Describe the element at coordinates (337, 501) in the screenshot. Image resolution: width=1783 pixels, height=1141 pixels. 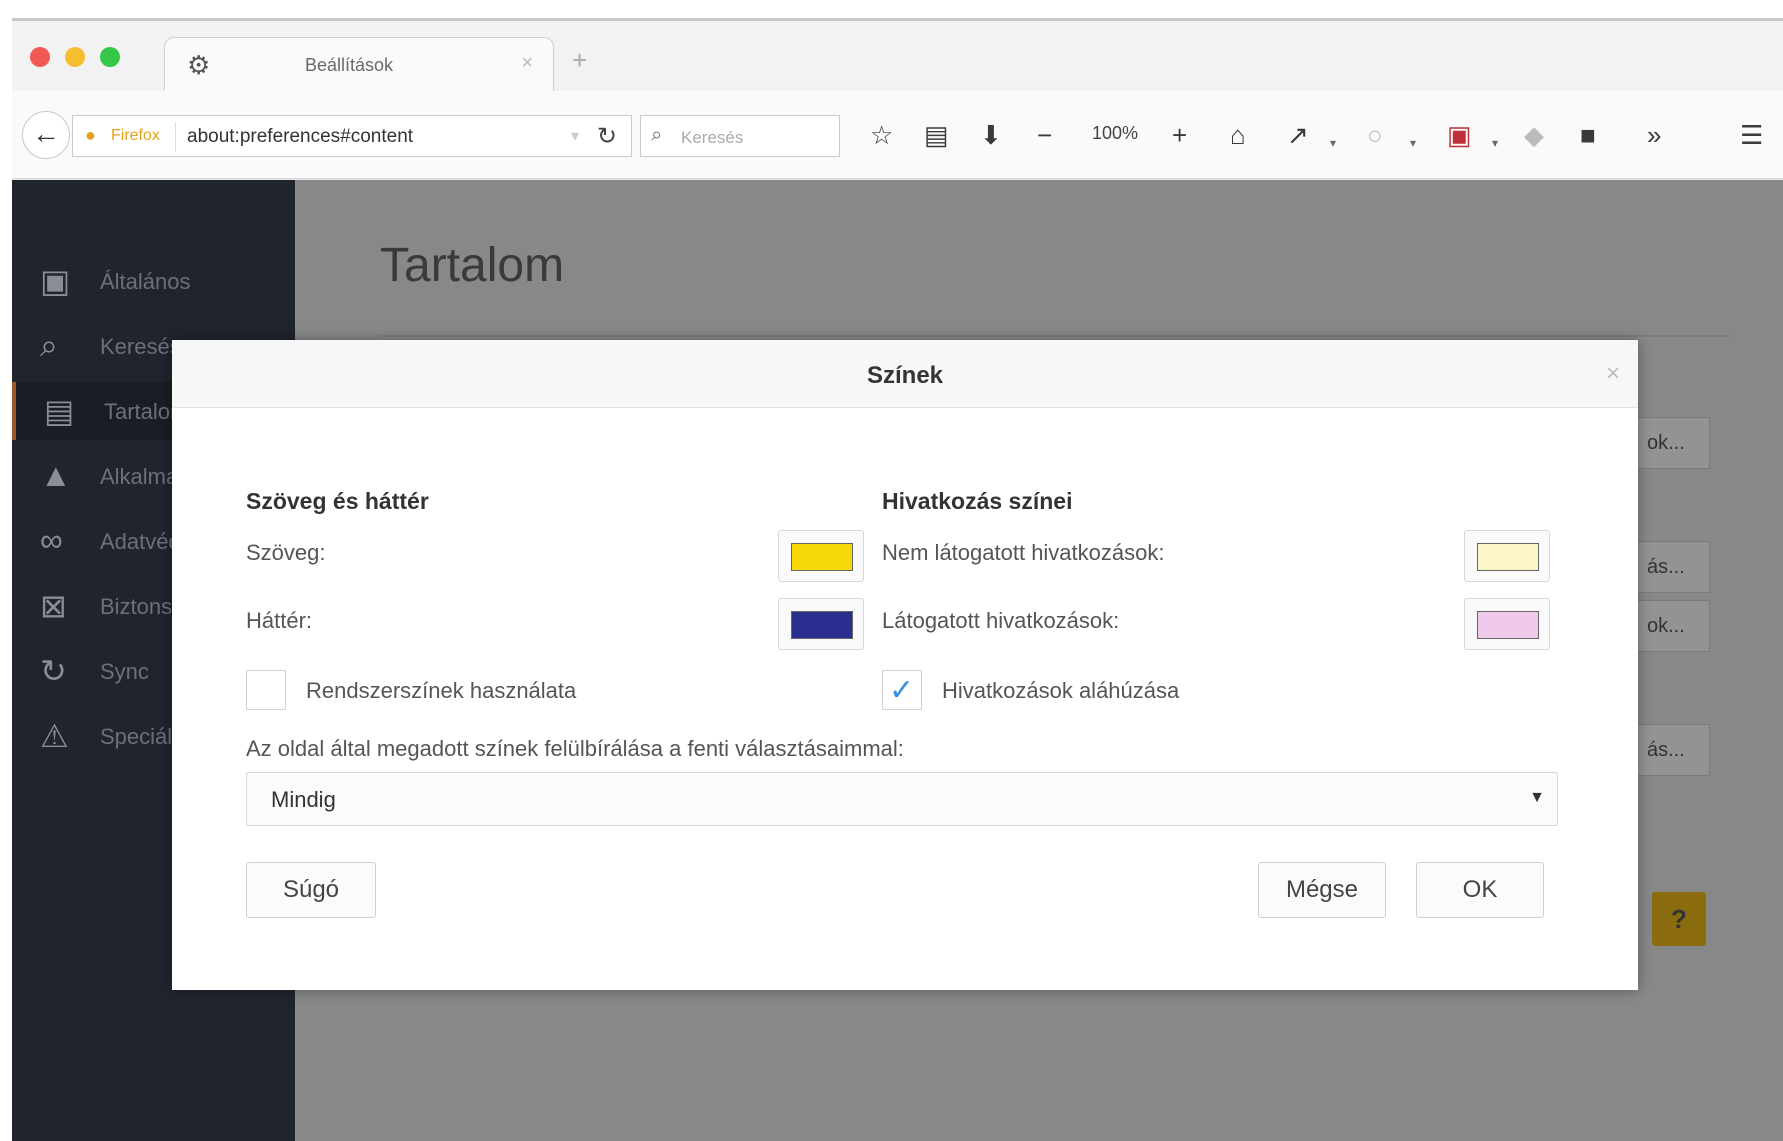
I see `text-background-heading: Szöveg és háttér` at that location.